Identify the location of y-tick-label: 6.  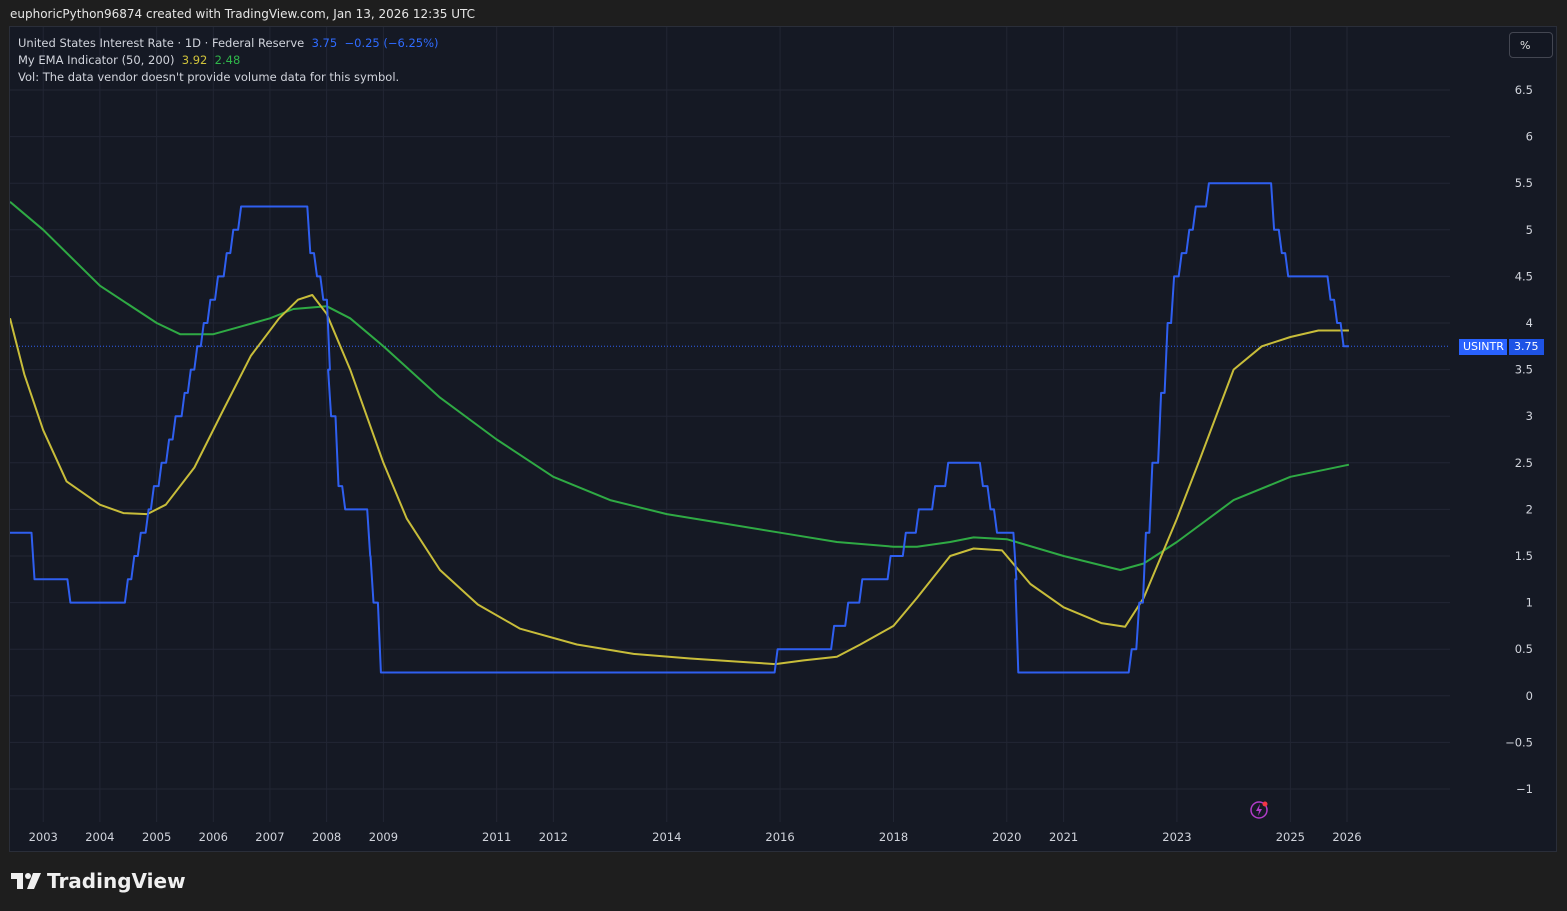
(1529, 137).